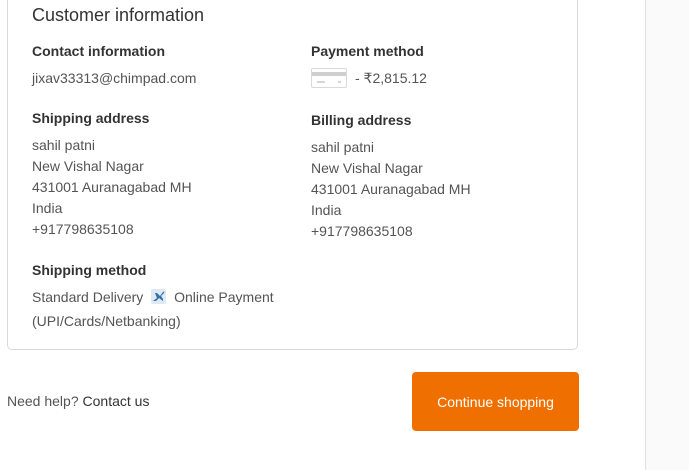 This screenshot has width=689, height=470. I want to click on contact-email: jixav33313@chimpad.com, so click(114, 78).